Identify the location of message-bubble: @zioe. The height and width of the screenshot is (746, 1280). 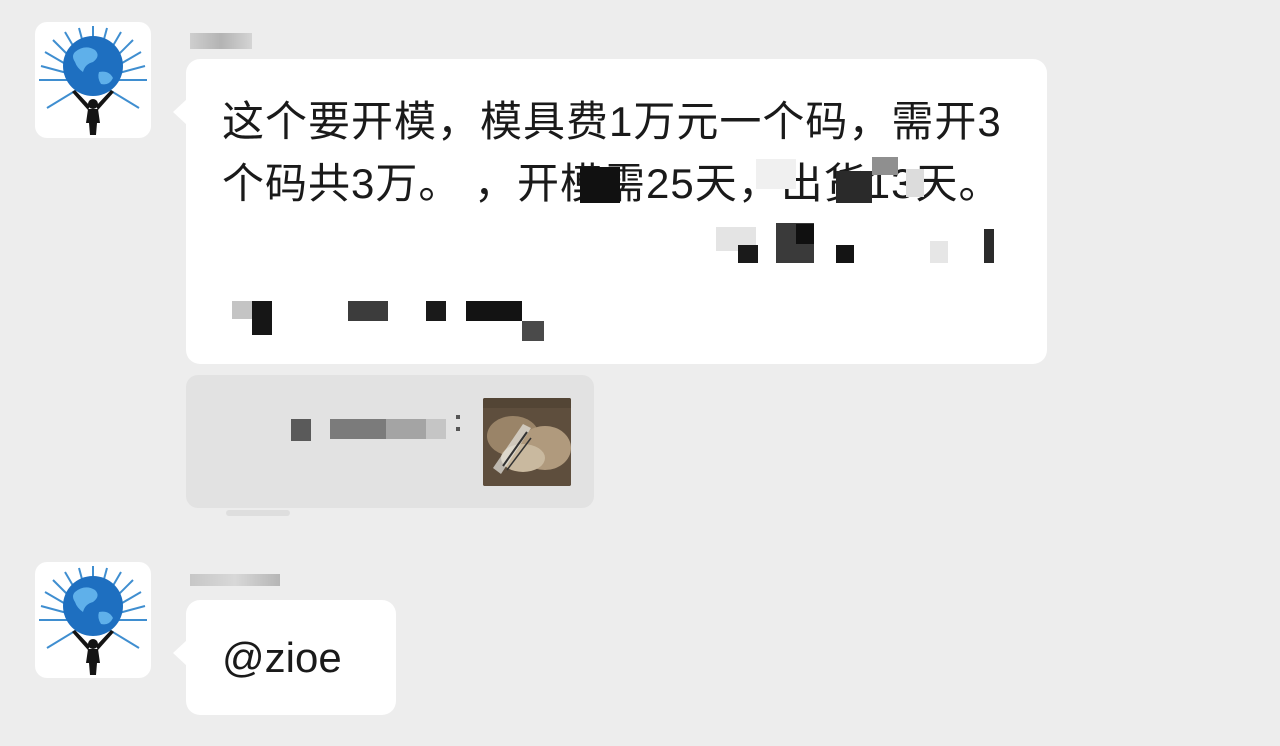
(284, 657).